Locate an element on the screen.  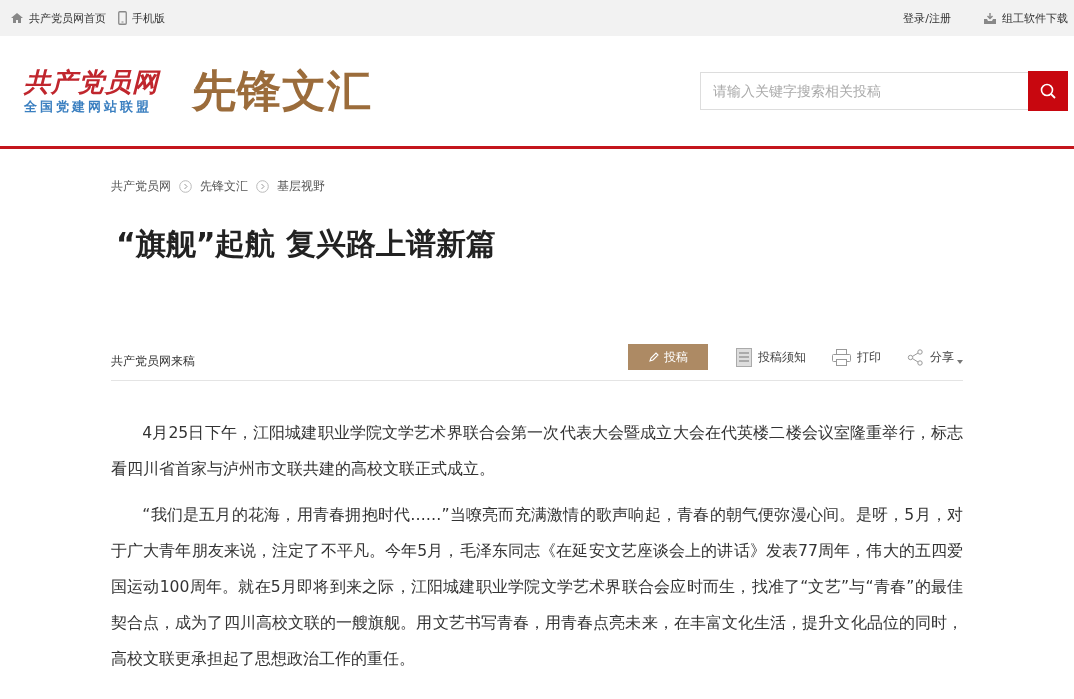
top-link: 手机版 is located at coordinates (141, 18).